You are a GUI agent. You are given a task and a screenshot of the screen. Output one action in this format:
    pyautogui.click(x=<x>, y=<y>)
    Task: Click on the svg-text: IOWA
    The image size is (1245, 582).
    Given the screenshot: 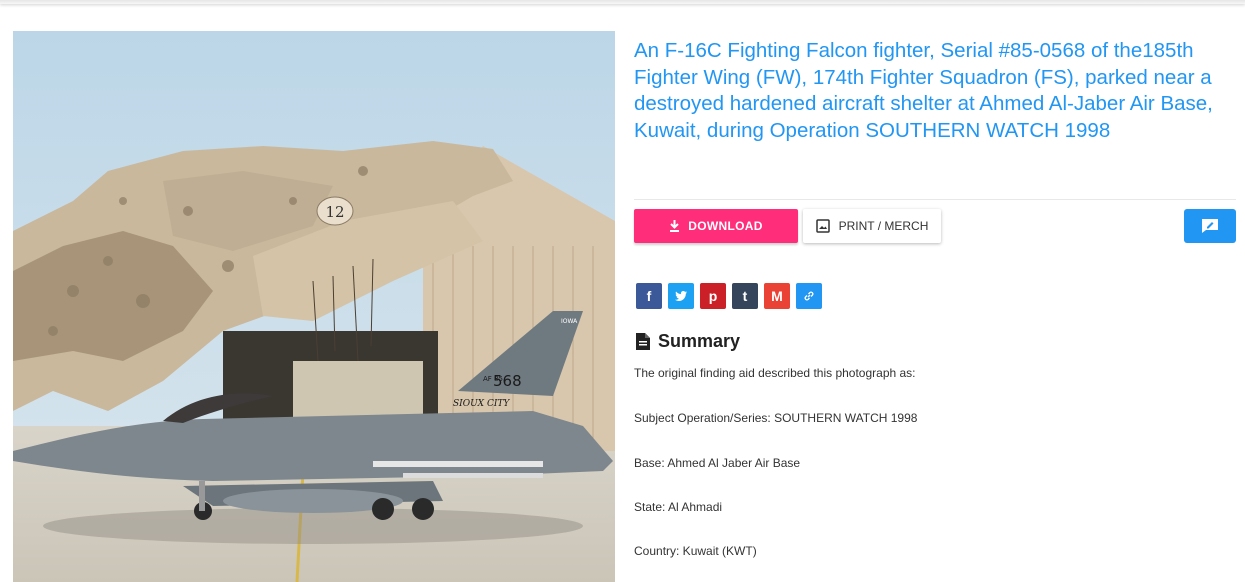 What is the action you would take?
    pyautogui.click(x=569, y=321)
    